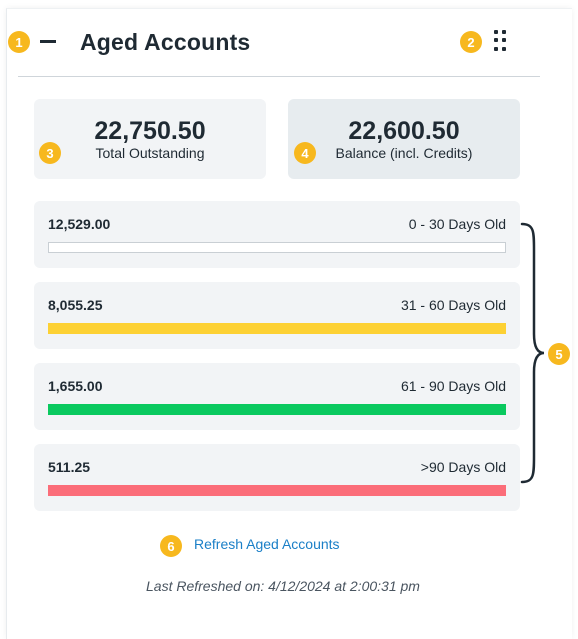 This screenshot has height=639, width=578. Describe the element at coordinates (279, 76) in the screenshot. I see `header-divider` at that location.